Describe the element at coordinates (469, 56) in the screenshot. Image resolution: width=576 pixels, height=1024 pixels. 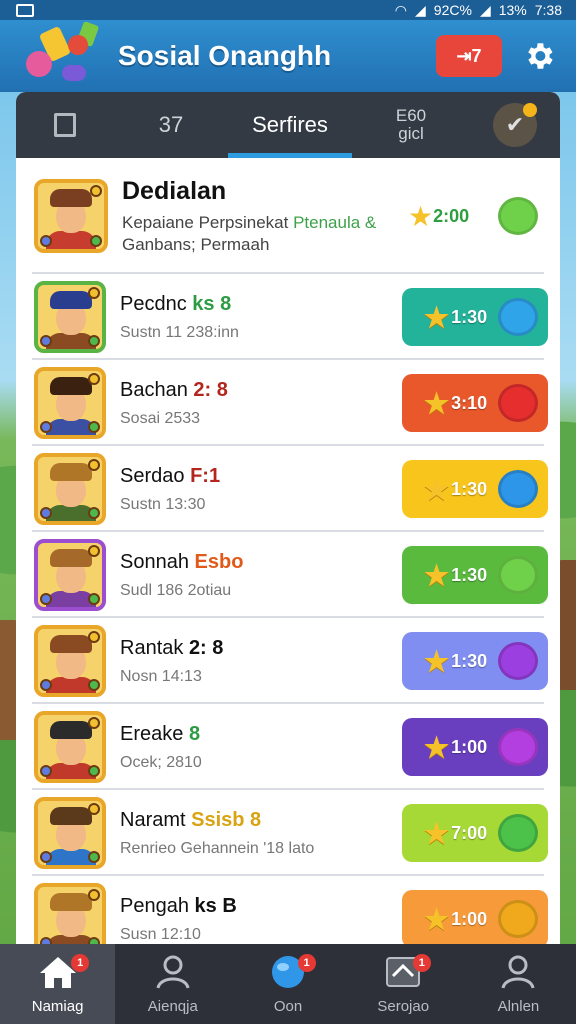
I see `notification-button: ⇥7` at that location.